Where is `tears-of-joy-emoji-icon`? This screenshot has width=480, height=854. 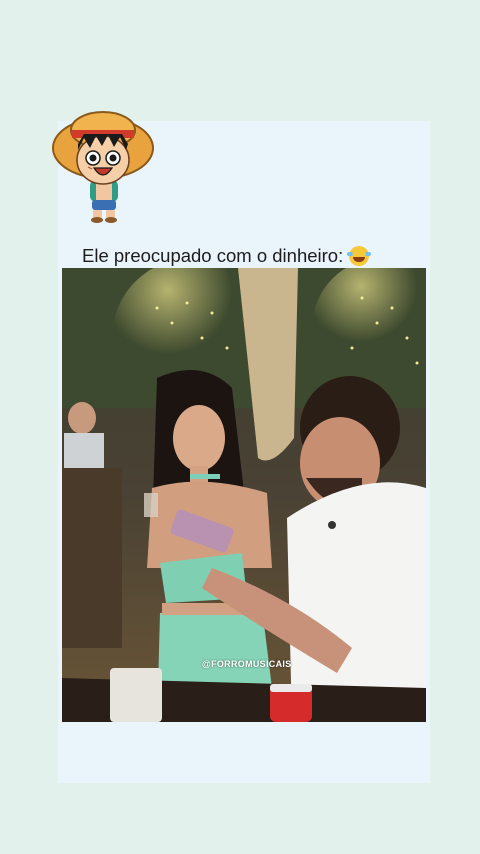
tears-of-joy-emoji-icon is located at coordinates (359, 256).